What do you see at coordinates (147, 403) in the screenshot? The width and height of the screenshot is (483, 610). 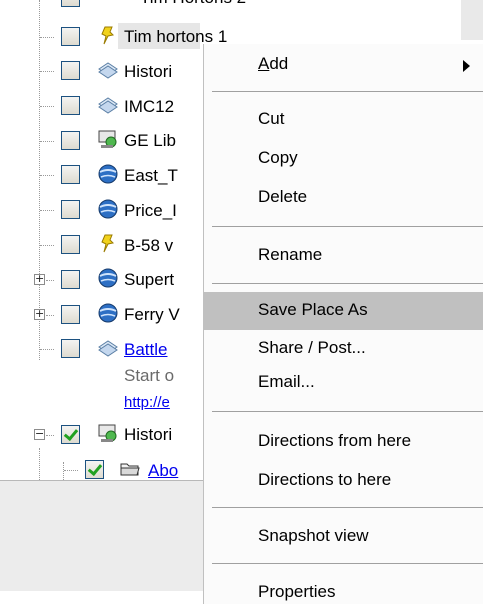 I see `description-link: http://e` at bounding box center [147, 403].